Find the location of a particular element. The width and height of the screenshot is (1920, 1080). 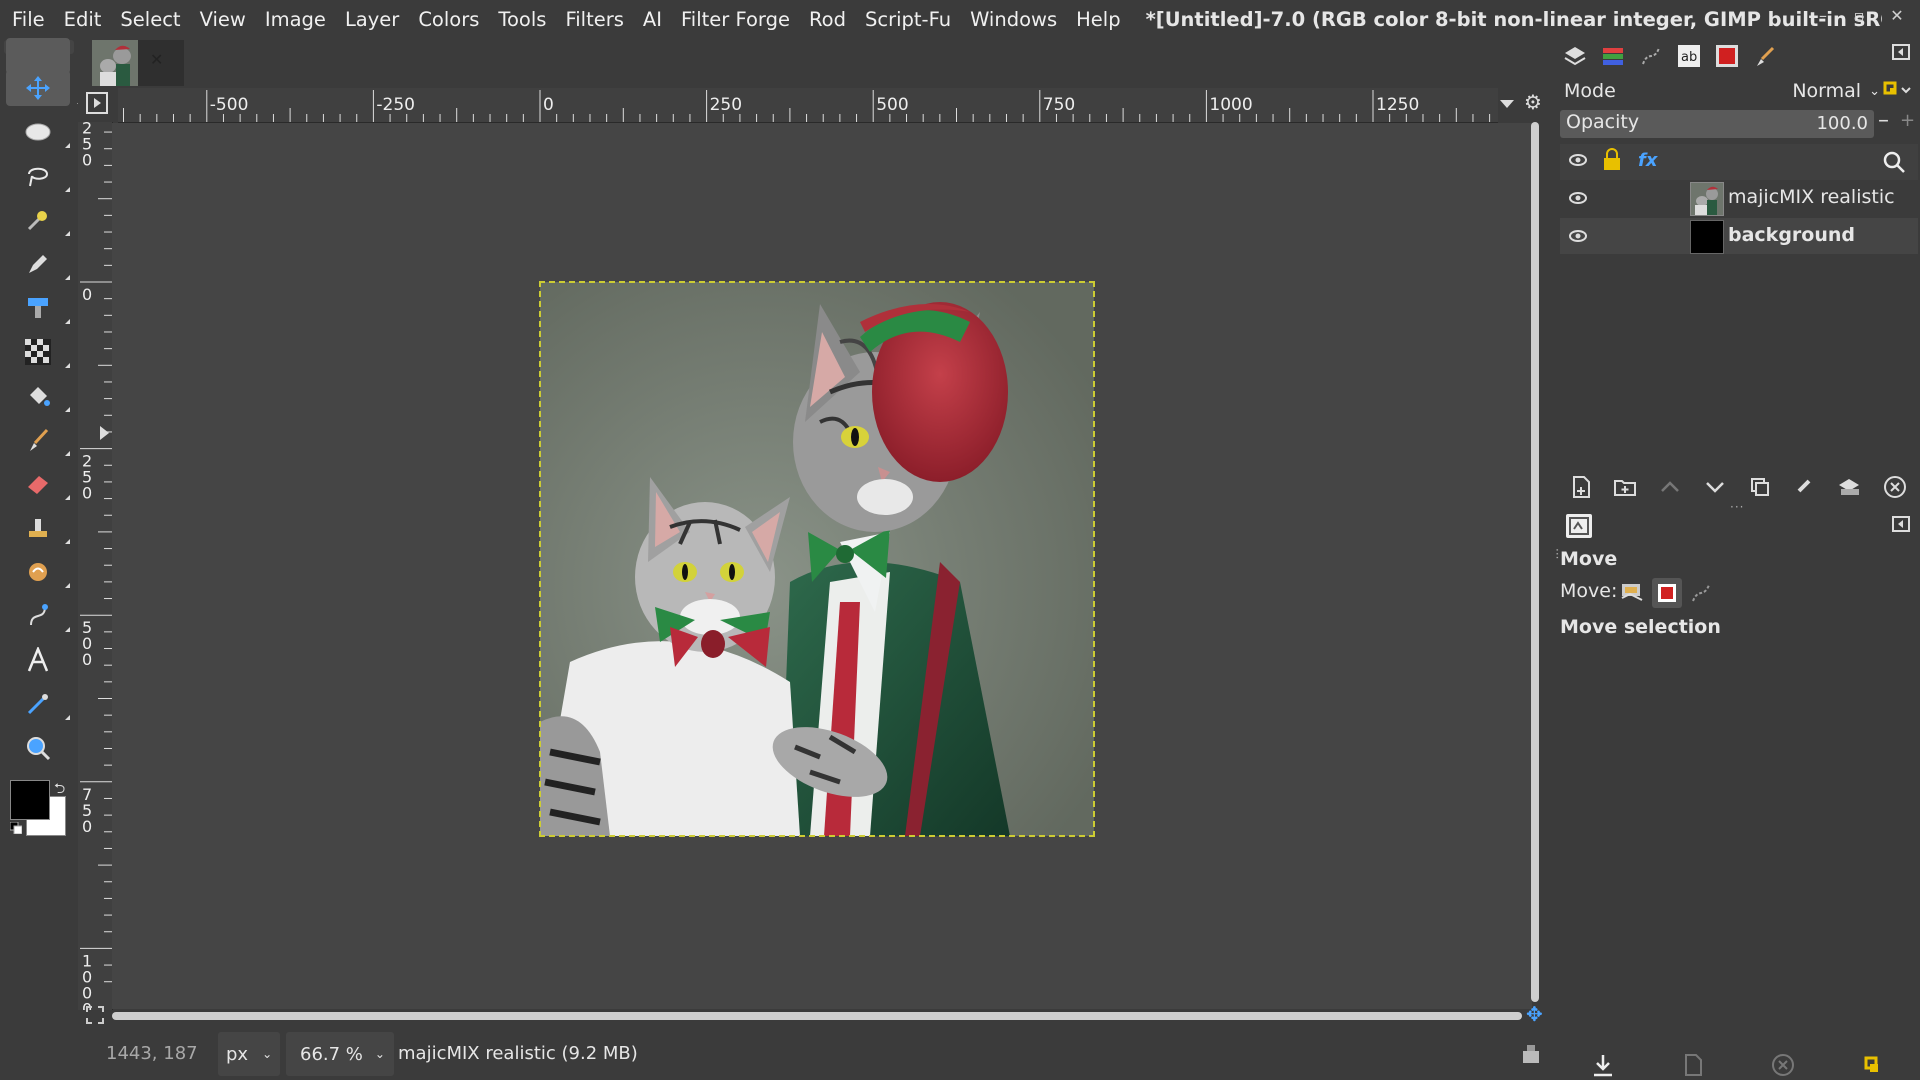

close-tab-icon: ✕ is located at coordinates (156, 59).